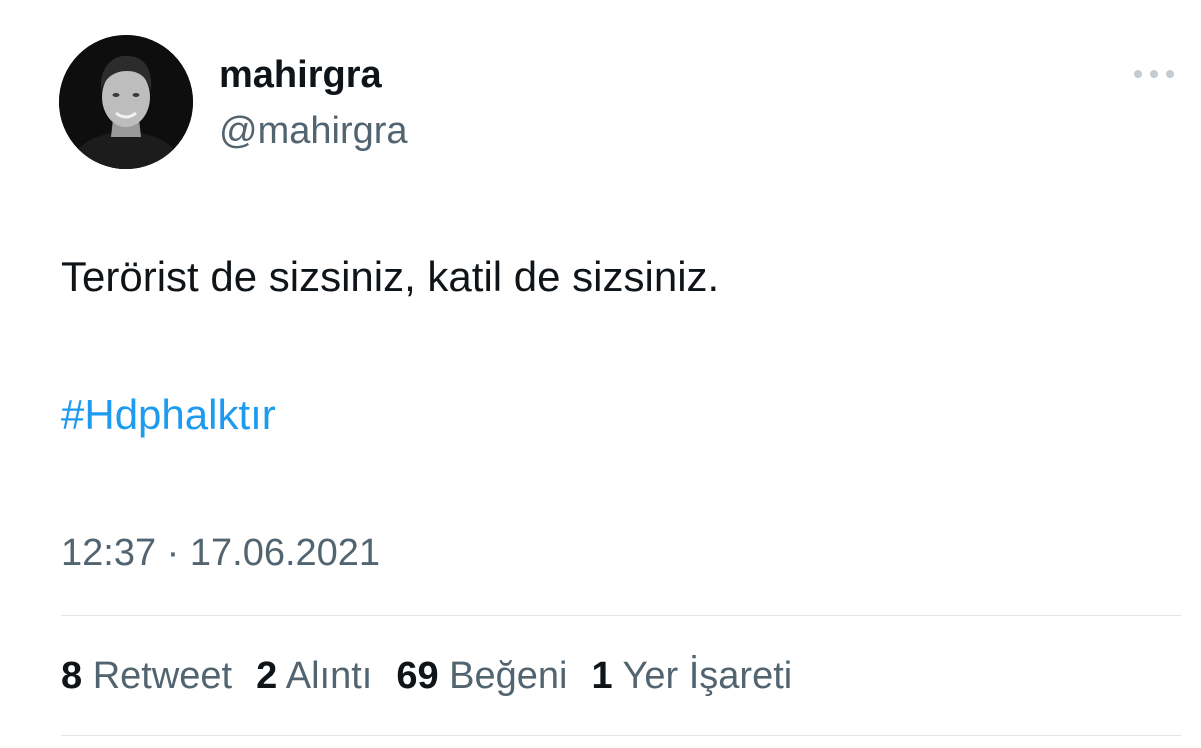 This screenshot has height=748, width=1201. What do you see at coordinates (390, 276) in the screenshot?
I see `tweet-text: Terörist de sizsiniz, katil de sizsiniz.` at bounding box center [390, 276].